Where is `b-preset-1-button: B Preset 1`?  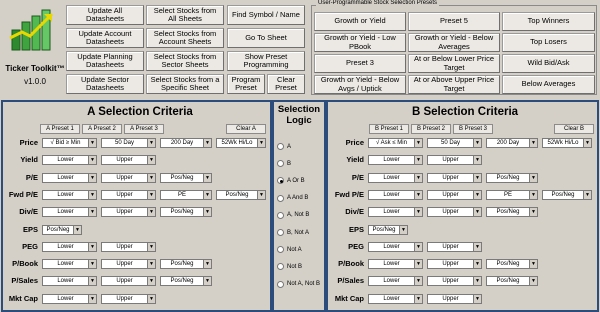
b-preset-1-button: B Preset 1 is located at coordinates (389, 129).